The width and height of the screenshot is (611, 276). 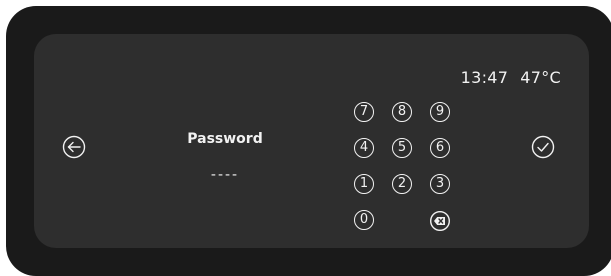 I want to click on keypad-key-5: 5, so click(x=402, y=148).